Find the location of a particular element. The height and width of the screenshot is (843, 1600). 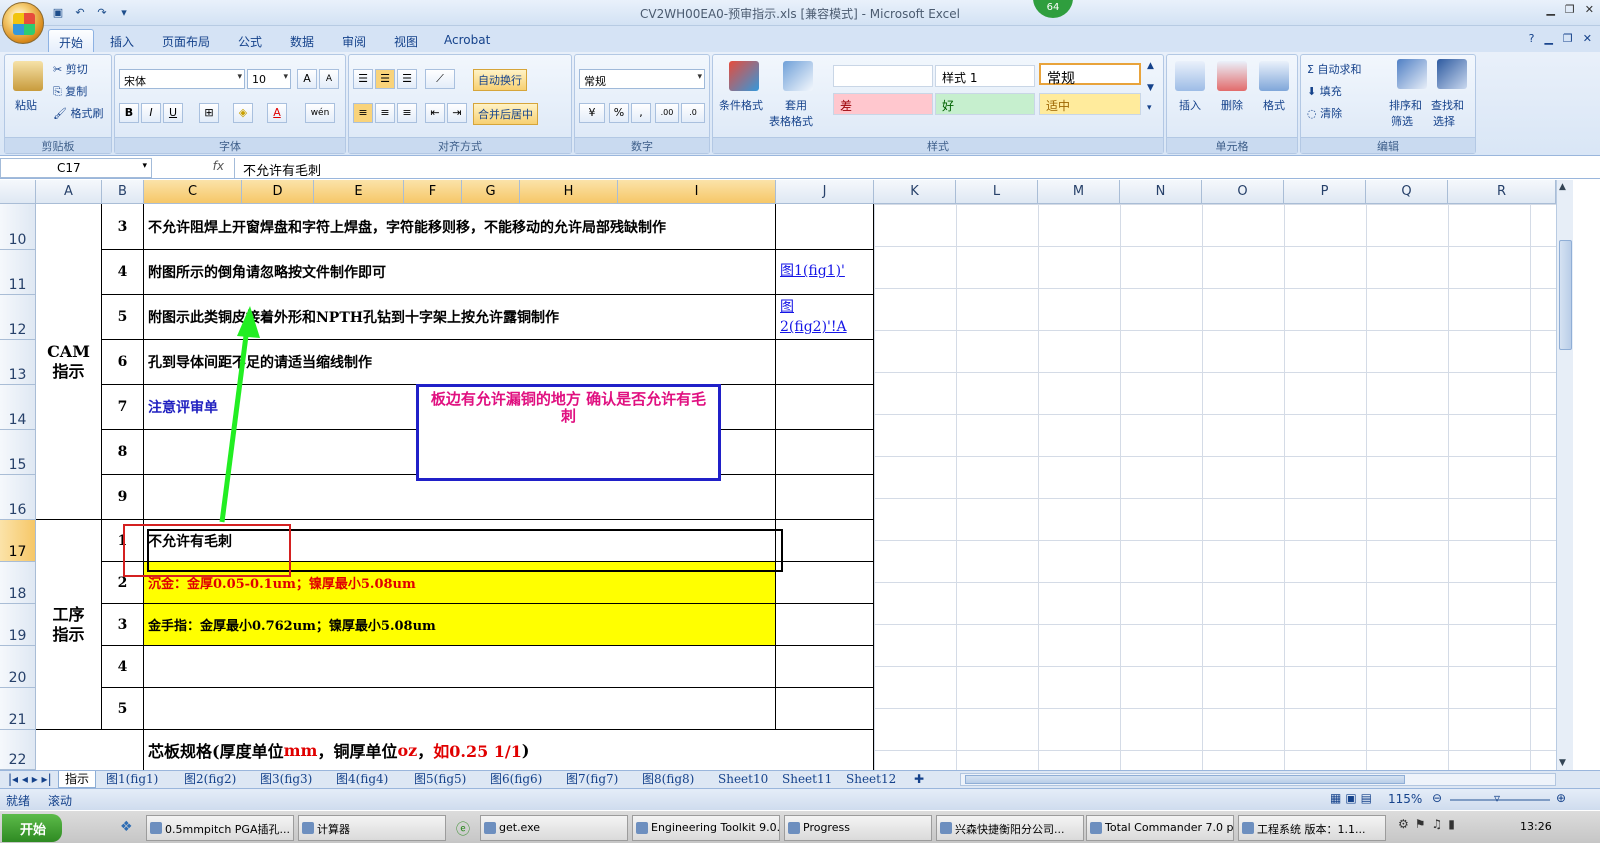

conditional-format-icon is located at coordinates (744, 76).